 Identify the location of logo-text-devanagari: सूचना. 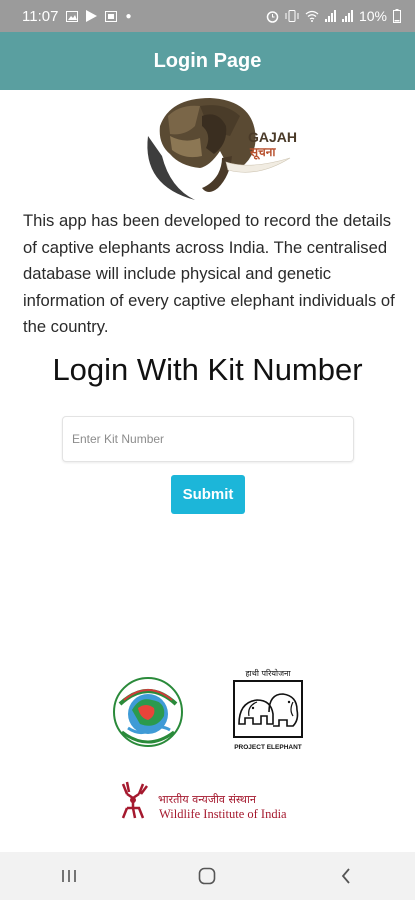
(262, 152).